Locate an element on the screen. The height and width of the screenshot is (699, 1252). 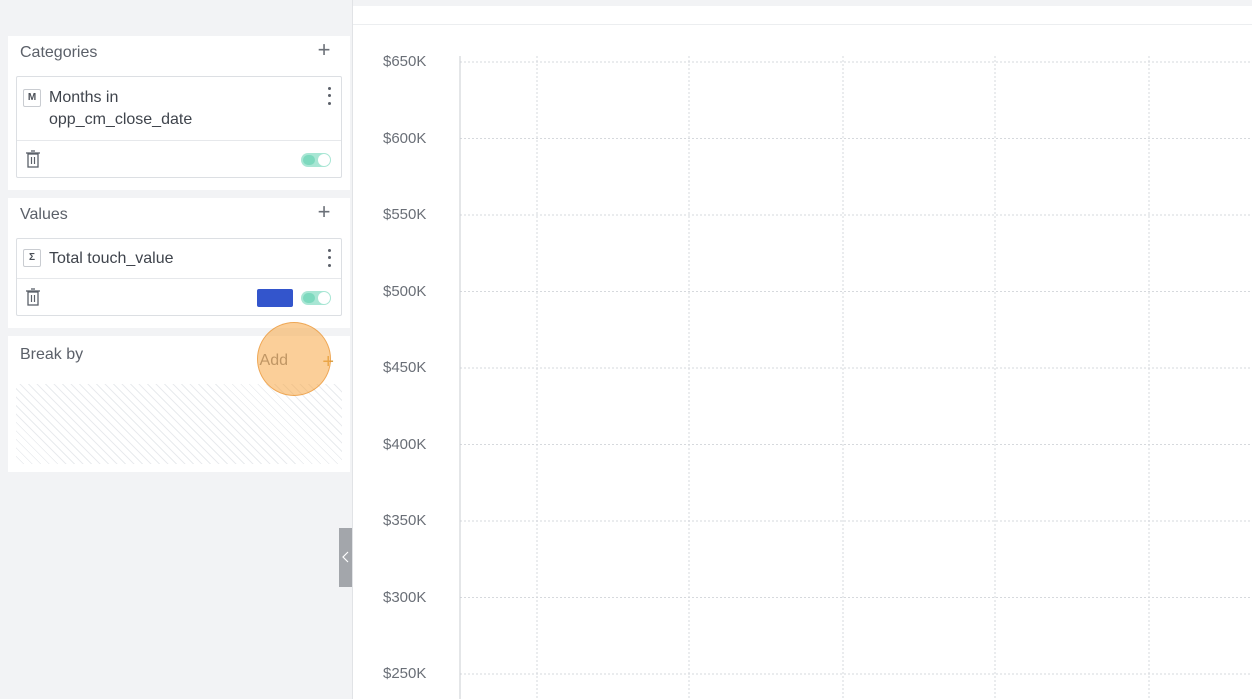
add-category-button: + is located at coordinates (324, 50).